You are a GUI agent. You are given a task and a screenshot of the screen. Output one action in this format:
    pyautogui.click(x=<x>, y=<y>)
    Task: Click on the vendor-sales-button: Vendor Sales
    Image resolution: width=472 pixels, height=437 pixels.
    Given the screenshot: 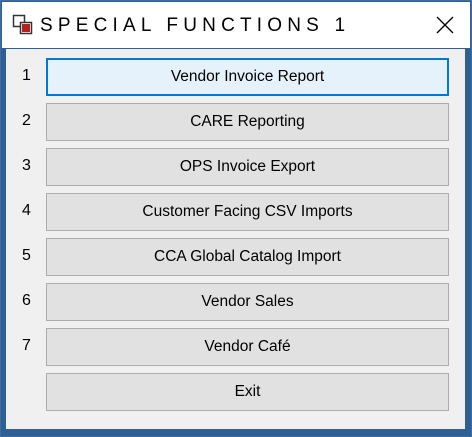 What is the action you would take?
    pyautogui.click(x=247, y=302)
    